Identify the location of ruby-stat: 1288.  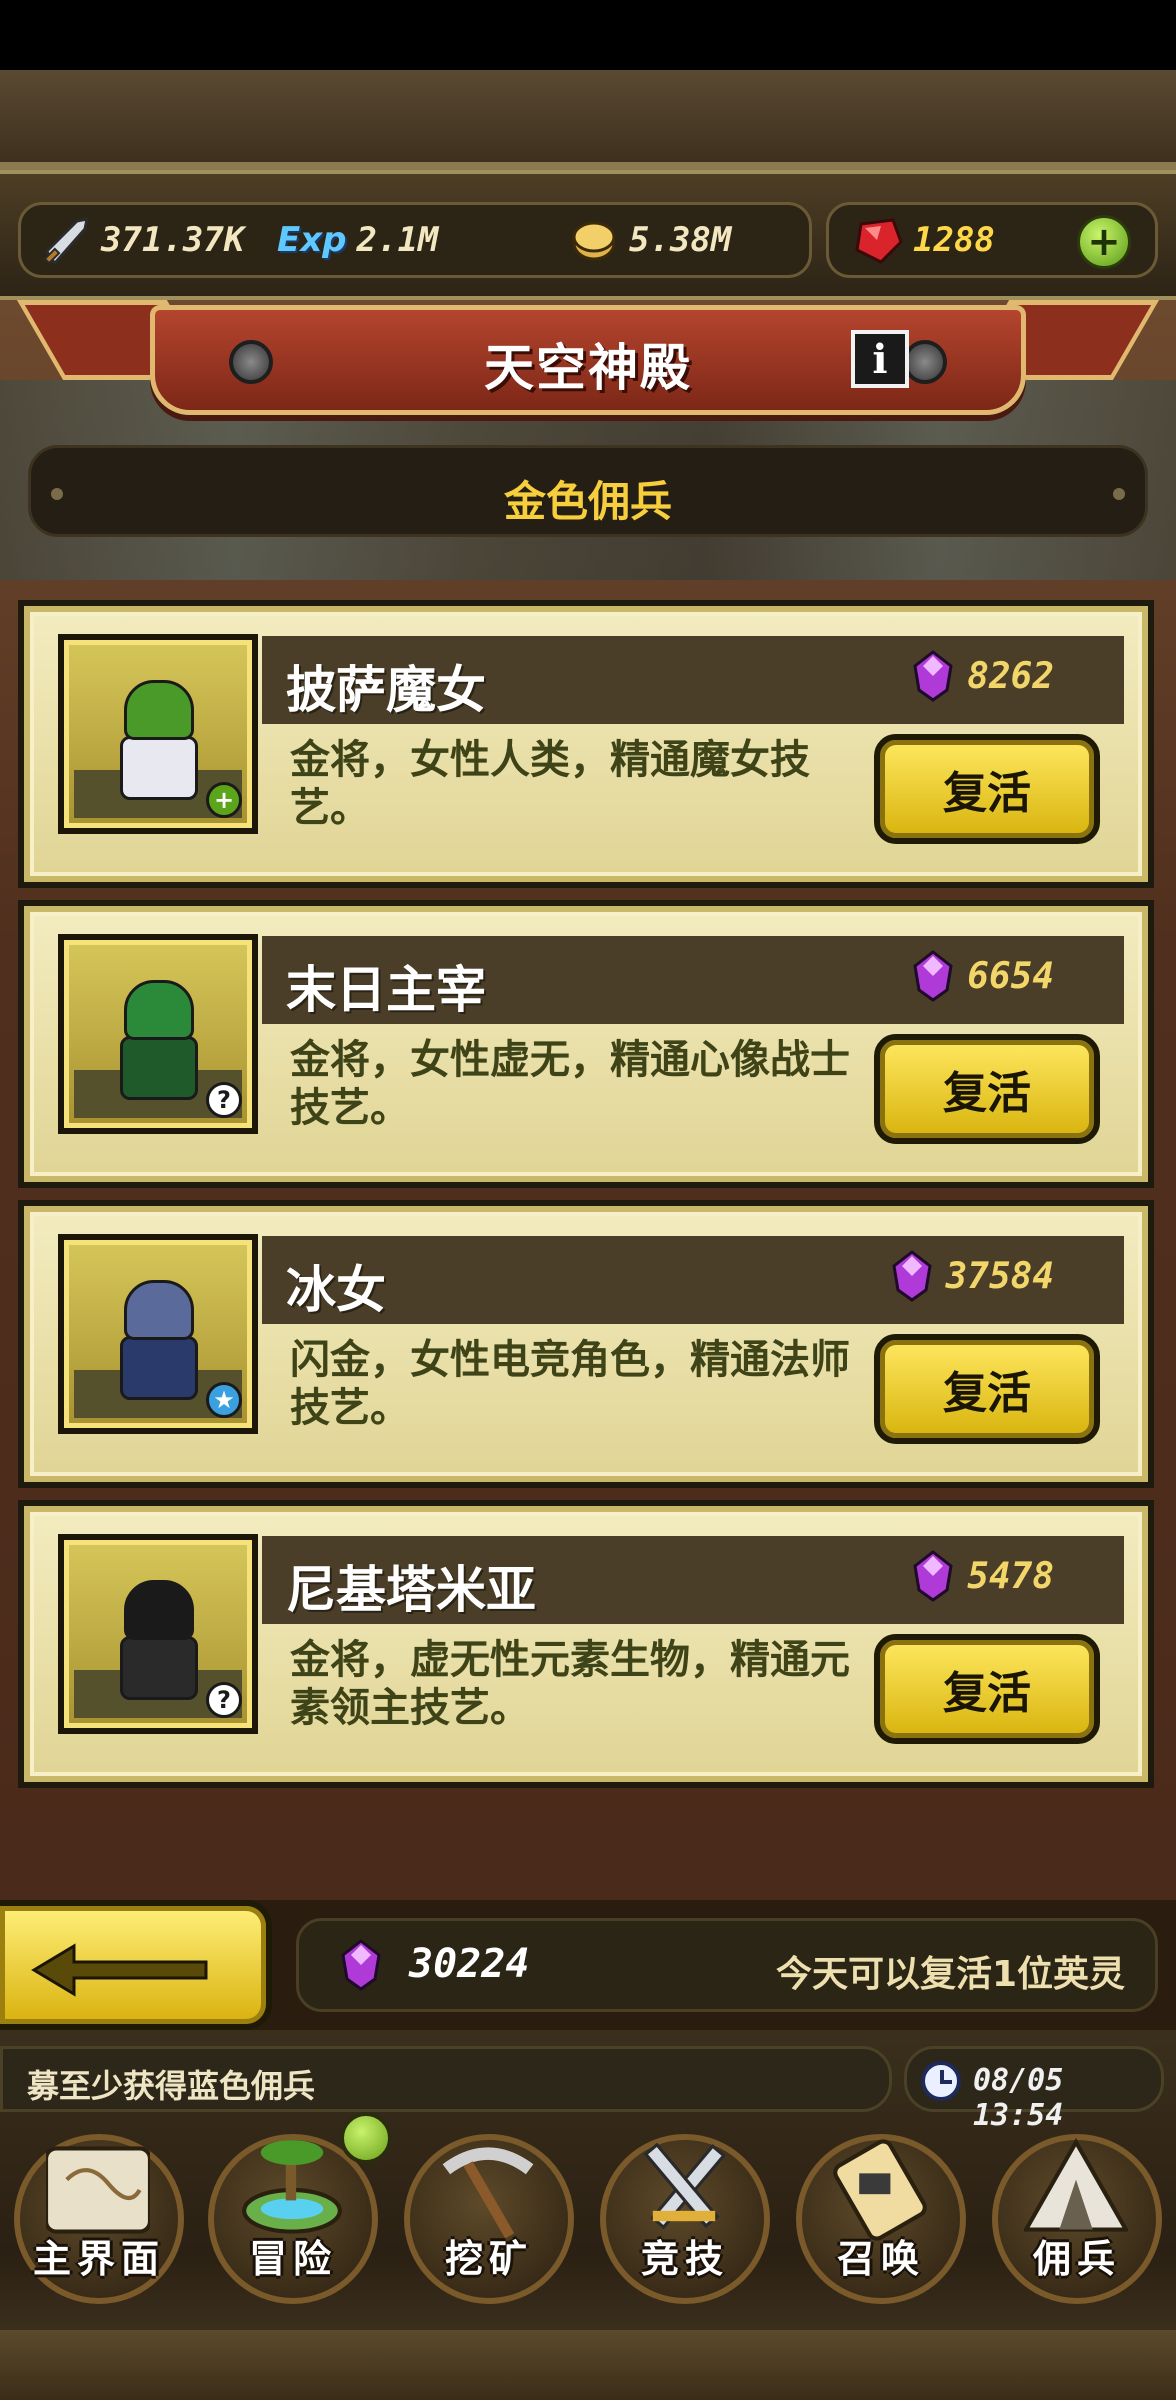
(923, 240).